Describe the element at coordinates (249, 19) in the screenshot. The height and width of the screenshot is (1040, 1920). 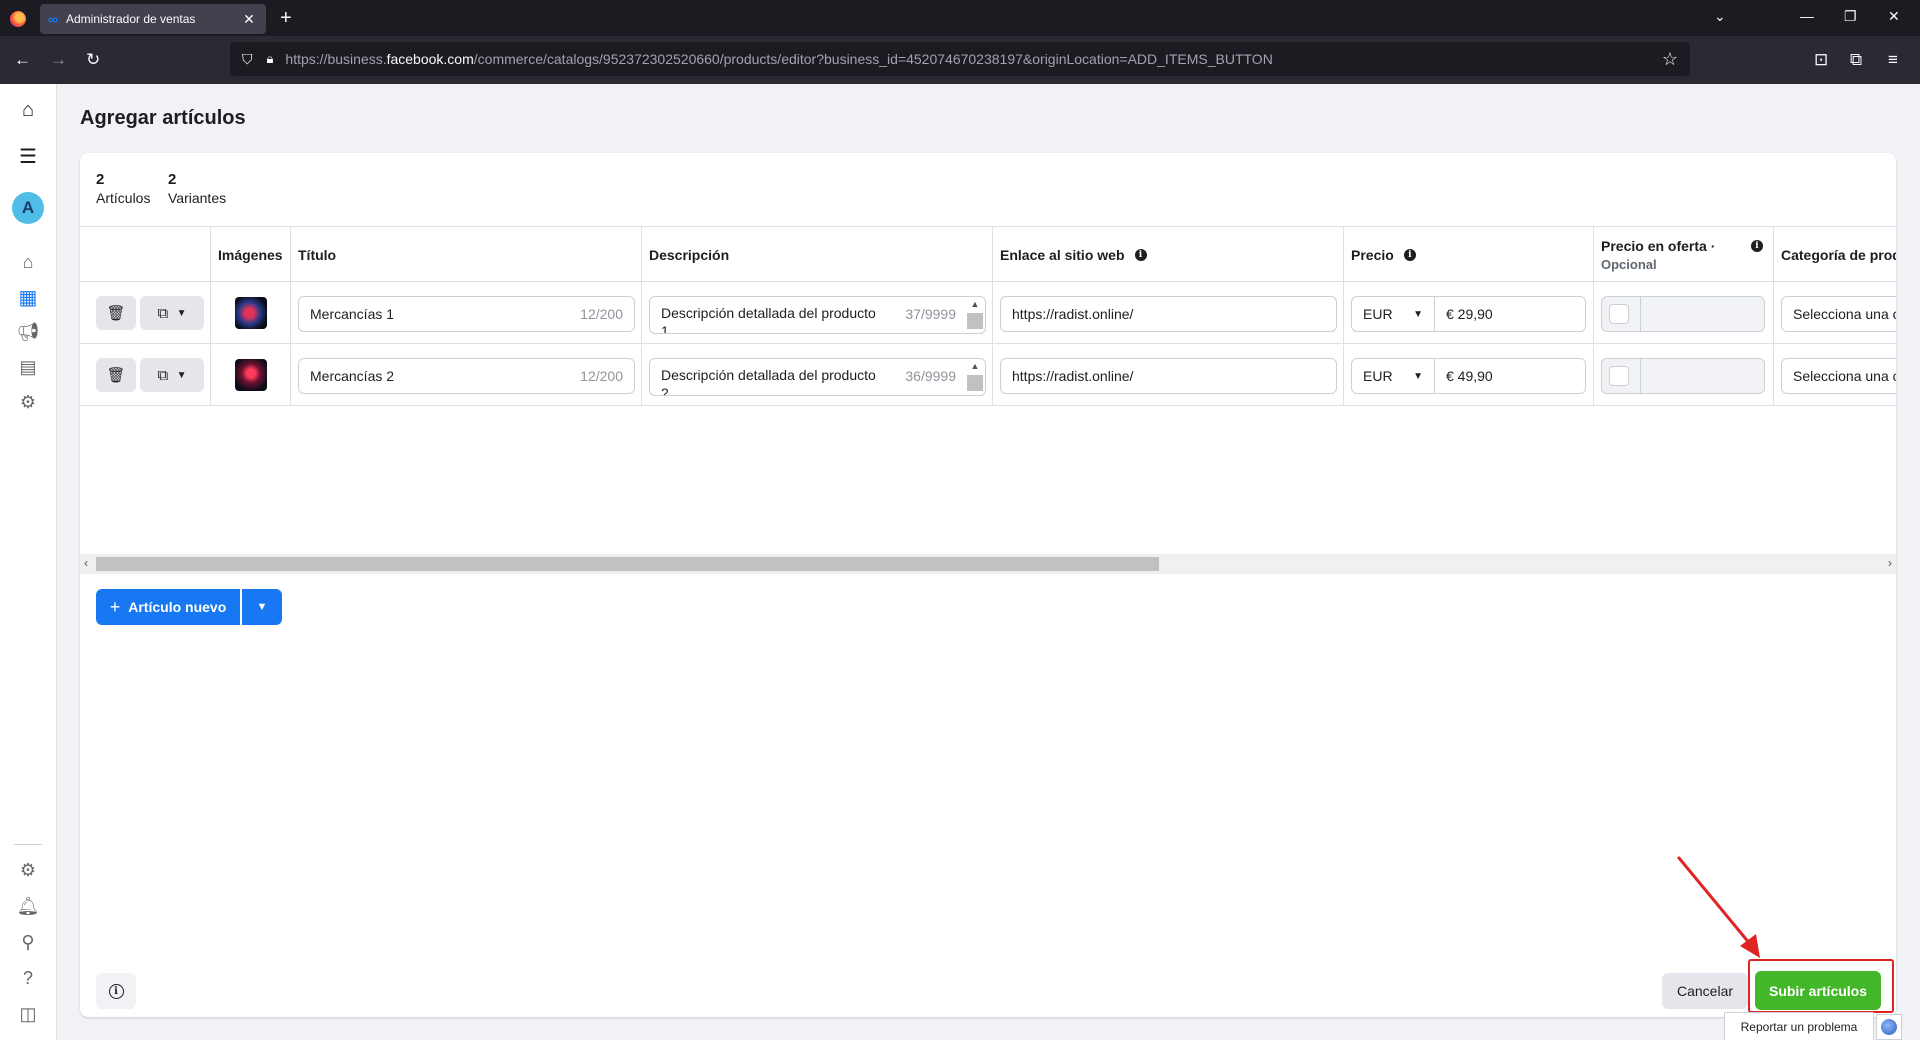
I see `close-tab-icon: ✕` at that location.